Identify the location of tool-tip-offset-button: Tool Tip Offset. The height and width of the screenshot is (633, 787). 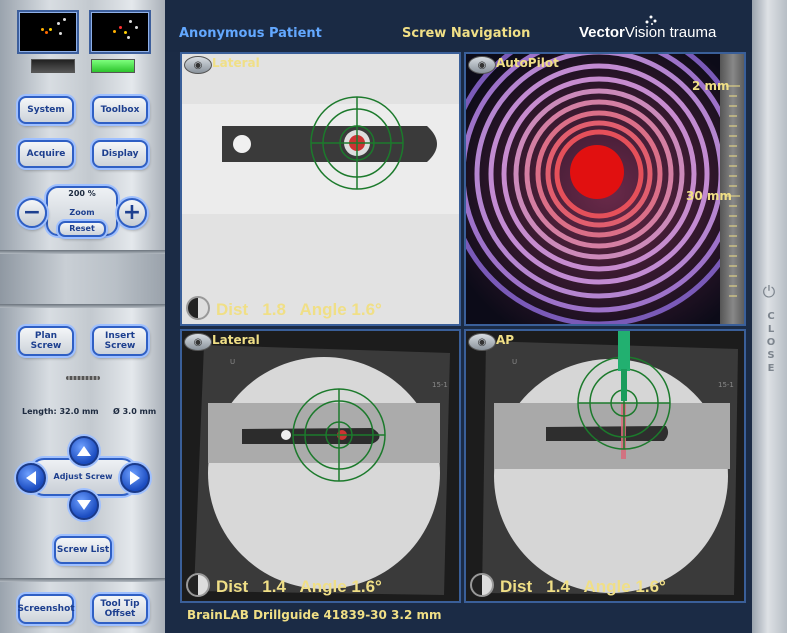
(120, 609).